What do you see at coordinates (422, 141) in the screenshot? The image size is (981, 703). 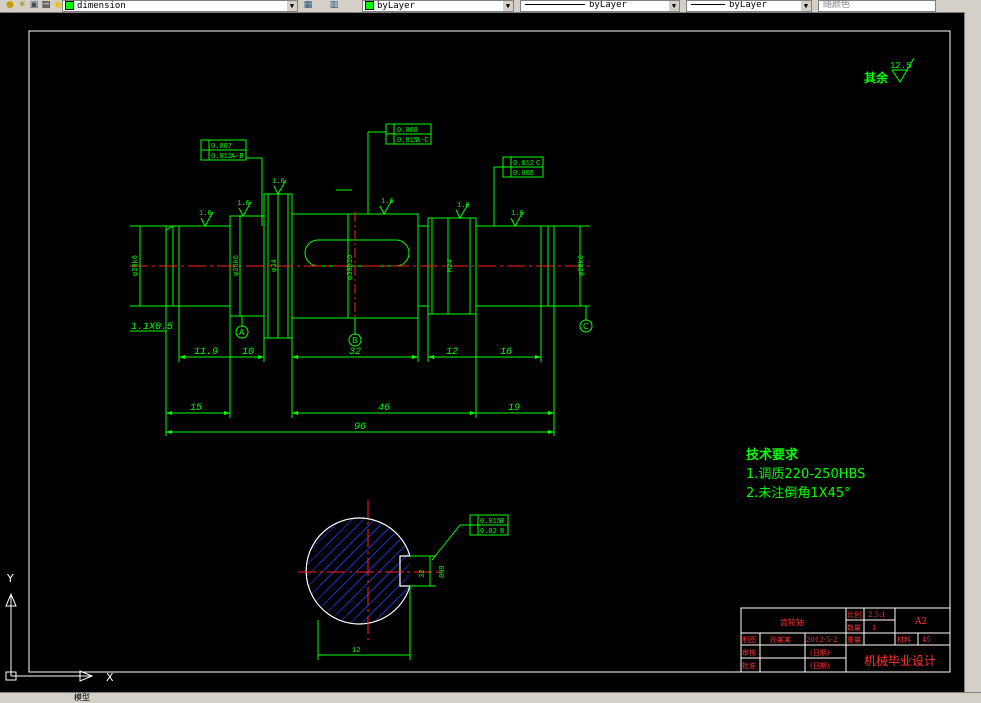 I see `tol-2c: A-C` at bounding box center [422, 141].